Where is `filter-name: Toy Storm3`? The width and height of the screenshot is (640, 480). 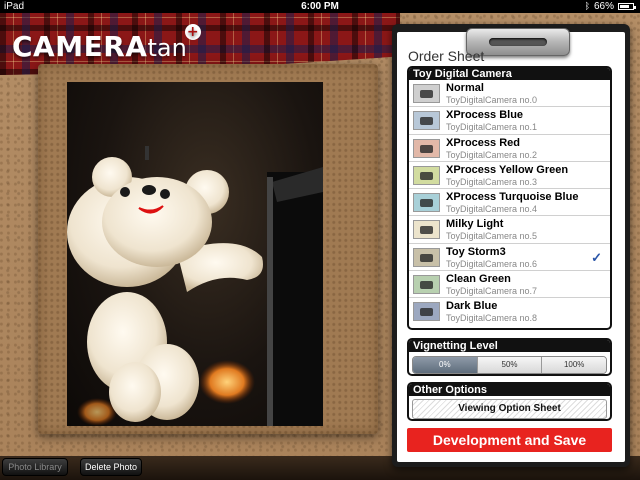 filter-name: Toy Storm3 is located at coordinates (476, 251).